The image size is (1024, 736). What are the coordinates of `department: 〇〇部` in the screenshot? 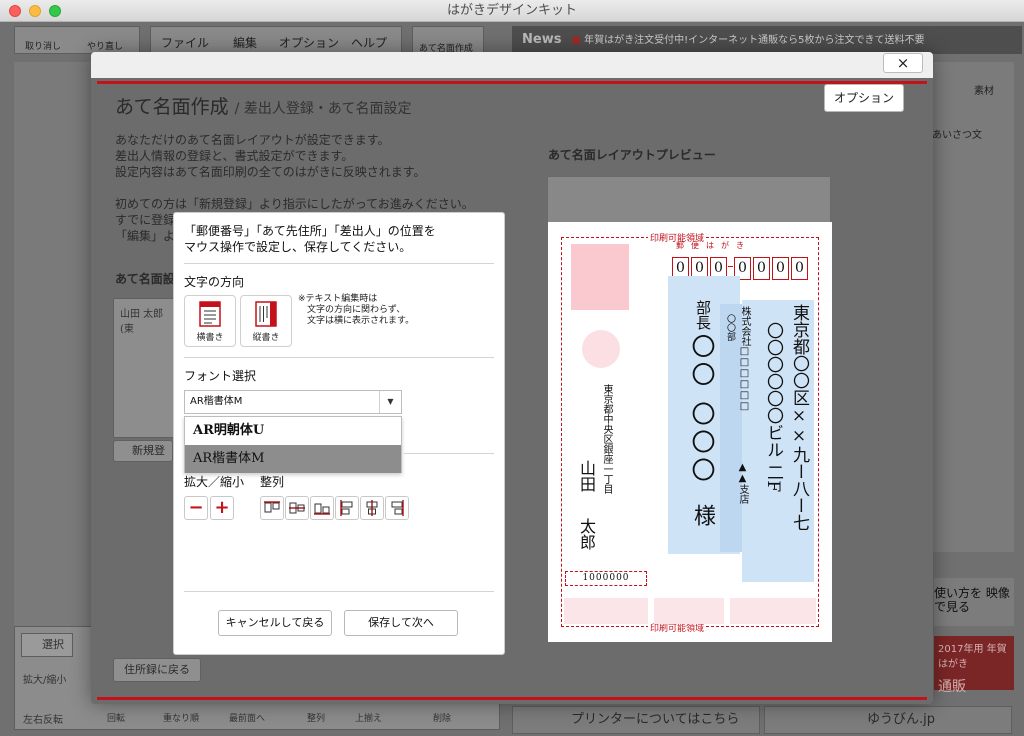 It's located at (730, 327).